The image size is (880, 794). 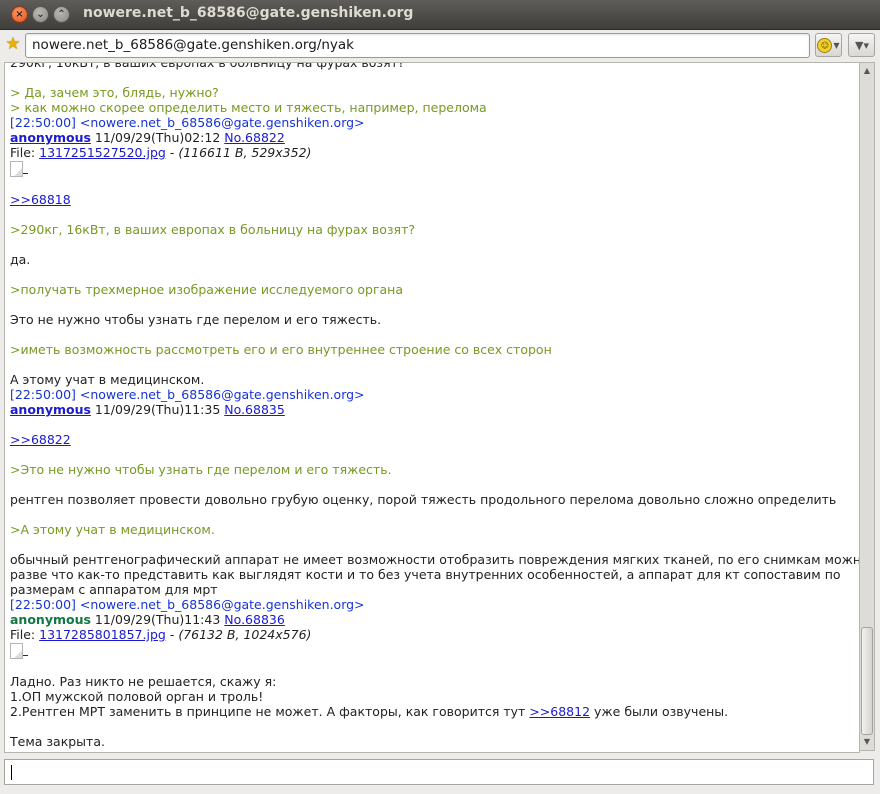 What do you see at coordinates (245, 152) in the screenshot?
I see `file-info: (116611 B, 529x352)` at bounding box center [245, 152].